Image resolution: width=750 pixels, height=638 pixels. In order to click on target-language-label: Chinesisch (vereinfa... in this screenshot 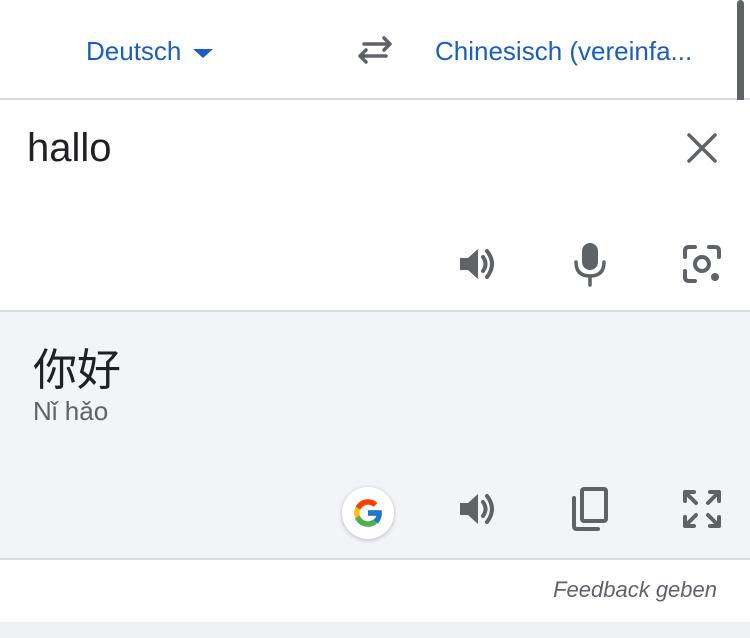, I will do `click(564, 50)`.